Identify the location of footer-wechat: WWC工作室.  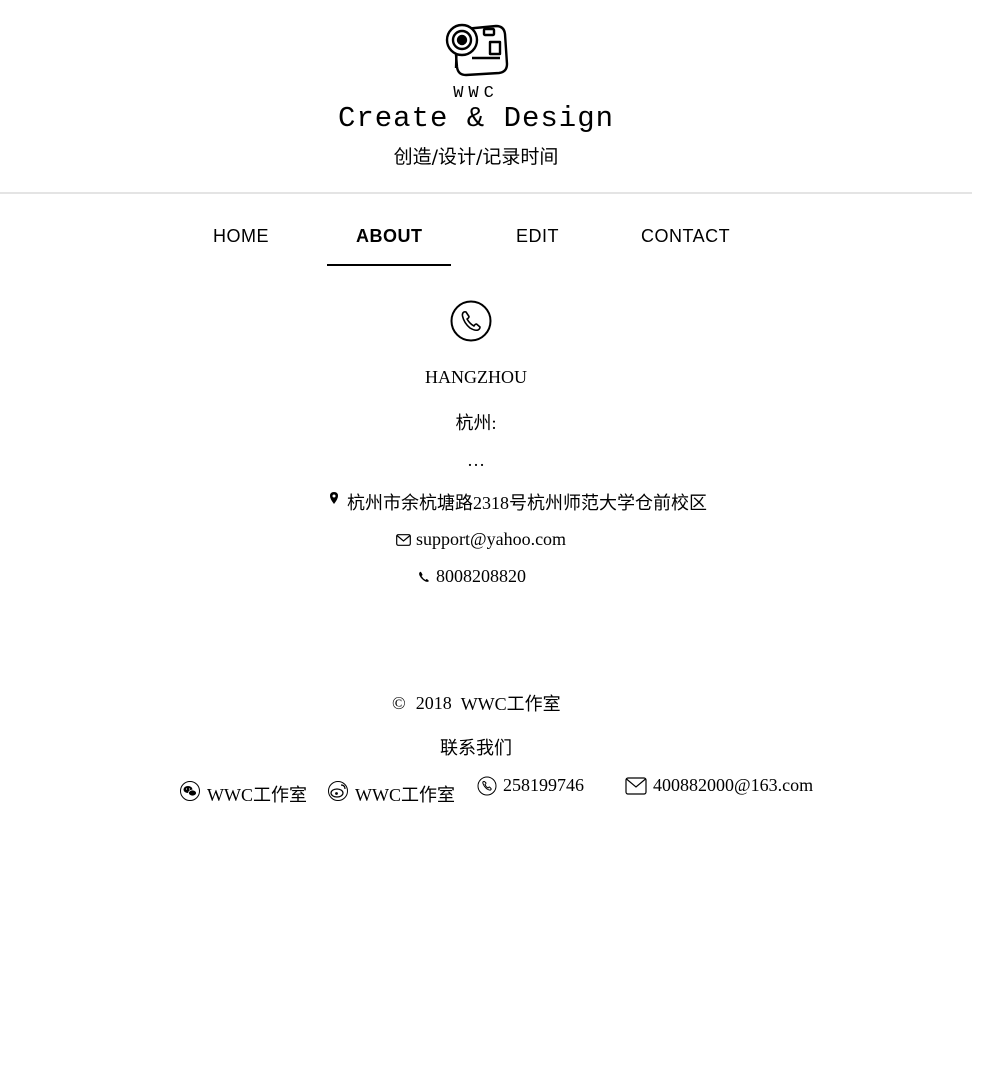
(243, 791).